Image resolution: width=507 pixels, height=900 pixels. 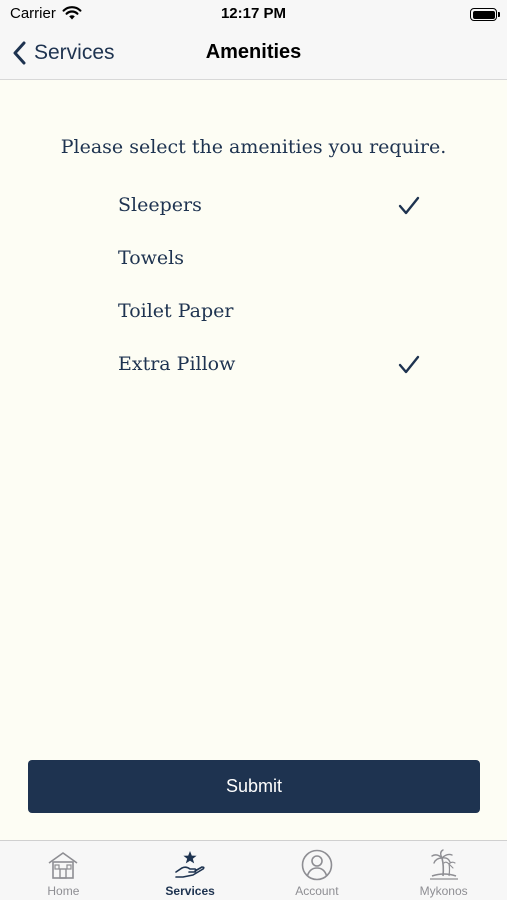 I want to click on amenity-label: Extra Pillow, so click(x=177, y=364).